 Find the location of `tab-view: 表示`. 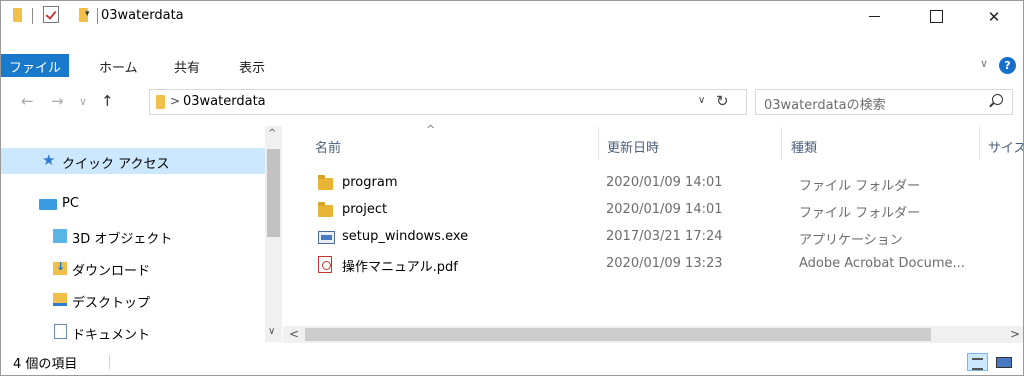

tab-view: 表示 is located at coordinates (252, 65).